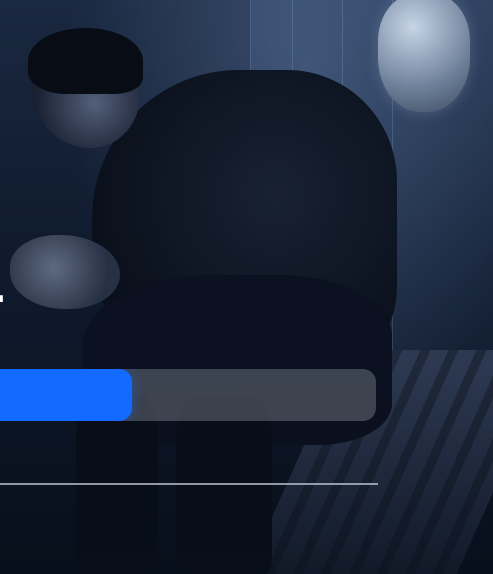  What do you see at coordinates (188, 395) in the screenshot?
I see `progress-track` at bounding box center [188, 395].